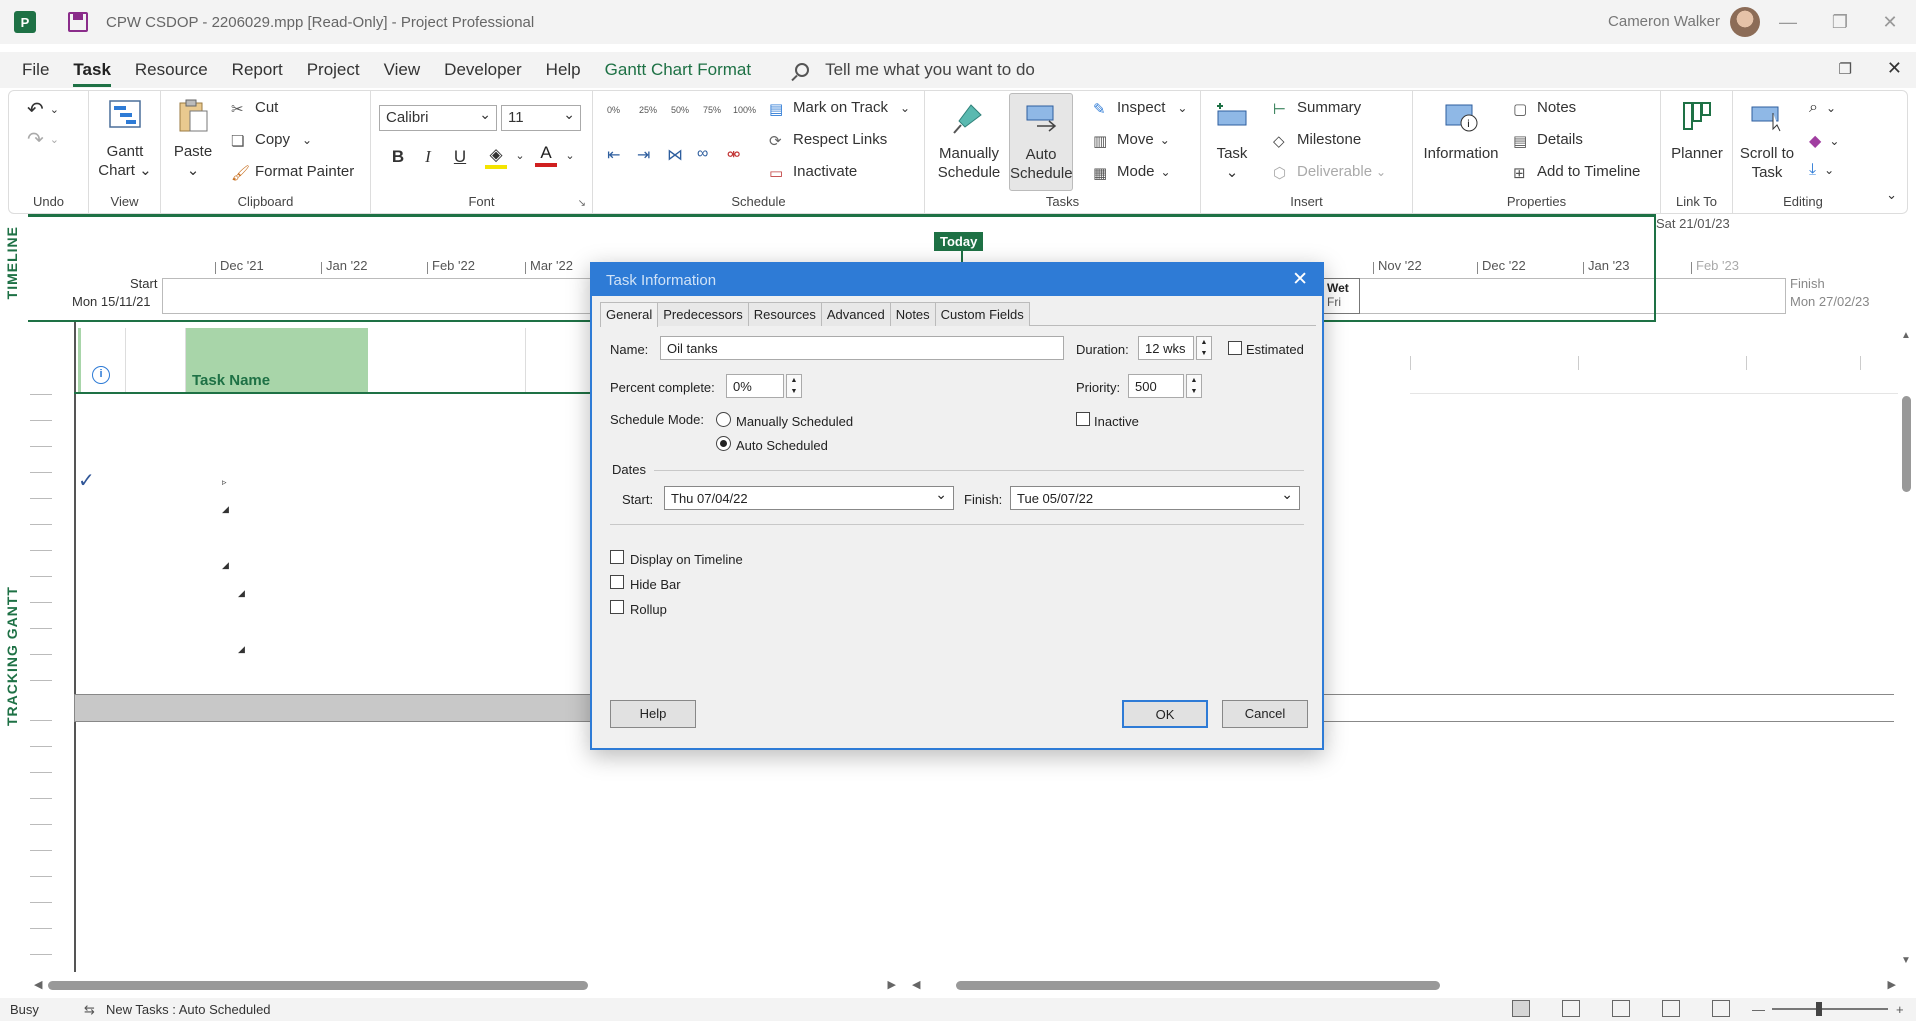 The height and width of the screenshot is (1021, 1916). I want to click on report-view-icon, so click(1721, 1008).